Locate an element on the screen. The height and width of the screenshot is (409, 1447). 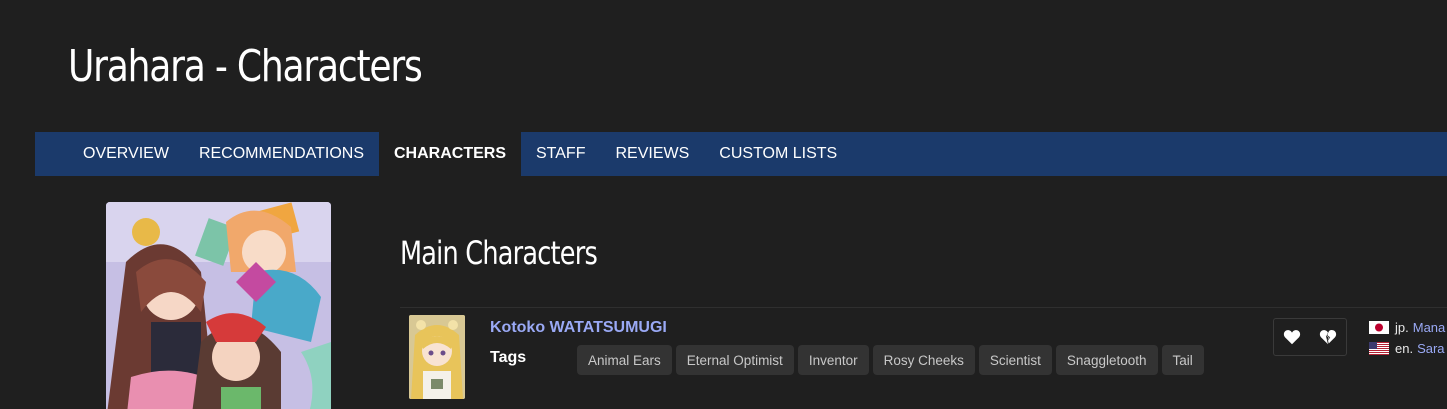
tag-chip: Animal Ears is located at coordinates (624, 360).